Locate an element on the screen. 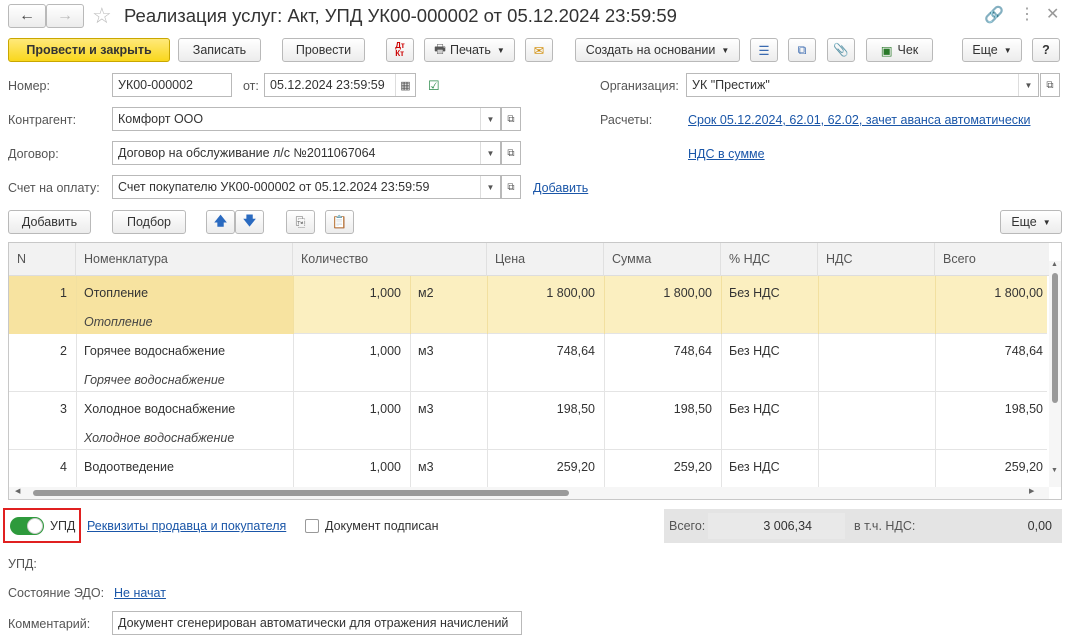 This screenshot has width=1068, height=642. cell-nomenclature: Отопление is located at coordinates (116, 293).